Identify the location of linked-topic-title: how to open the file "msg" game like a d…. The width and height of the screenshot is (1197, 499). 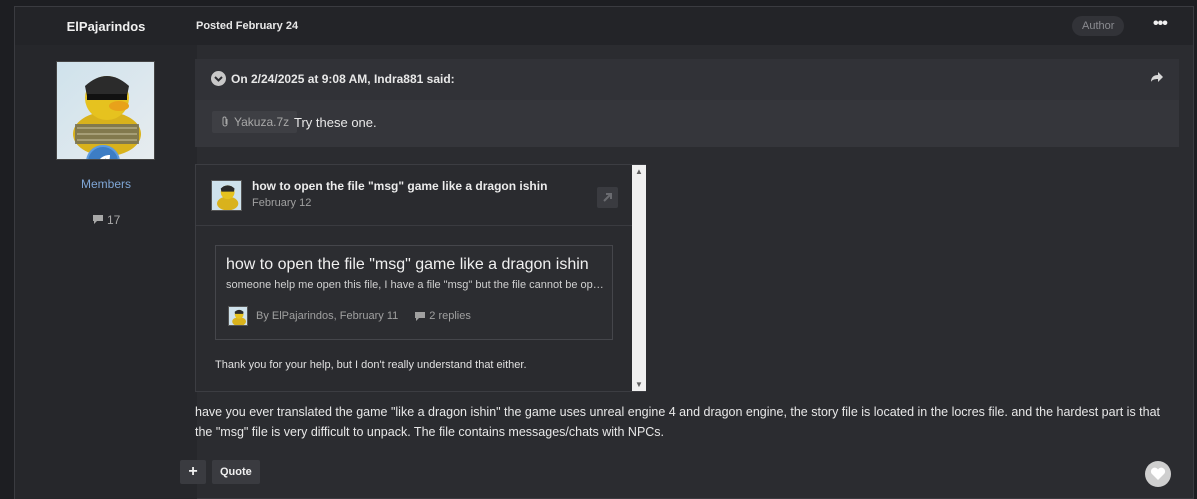
(407, 265).